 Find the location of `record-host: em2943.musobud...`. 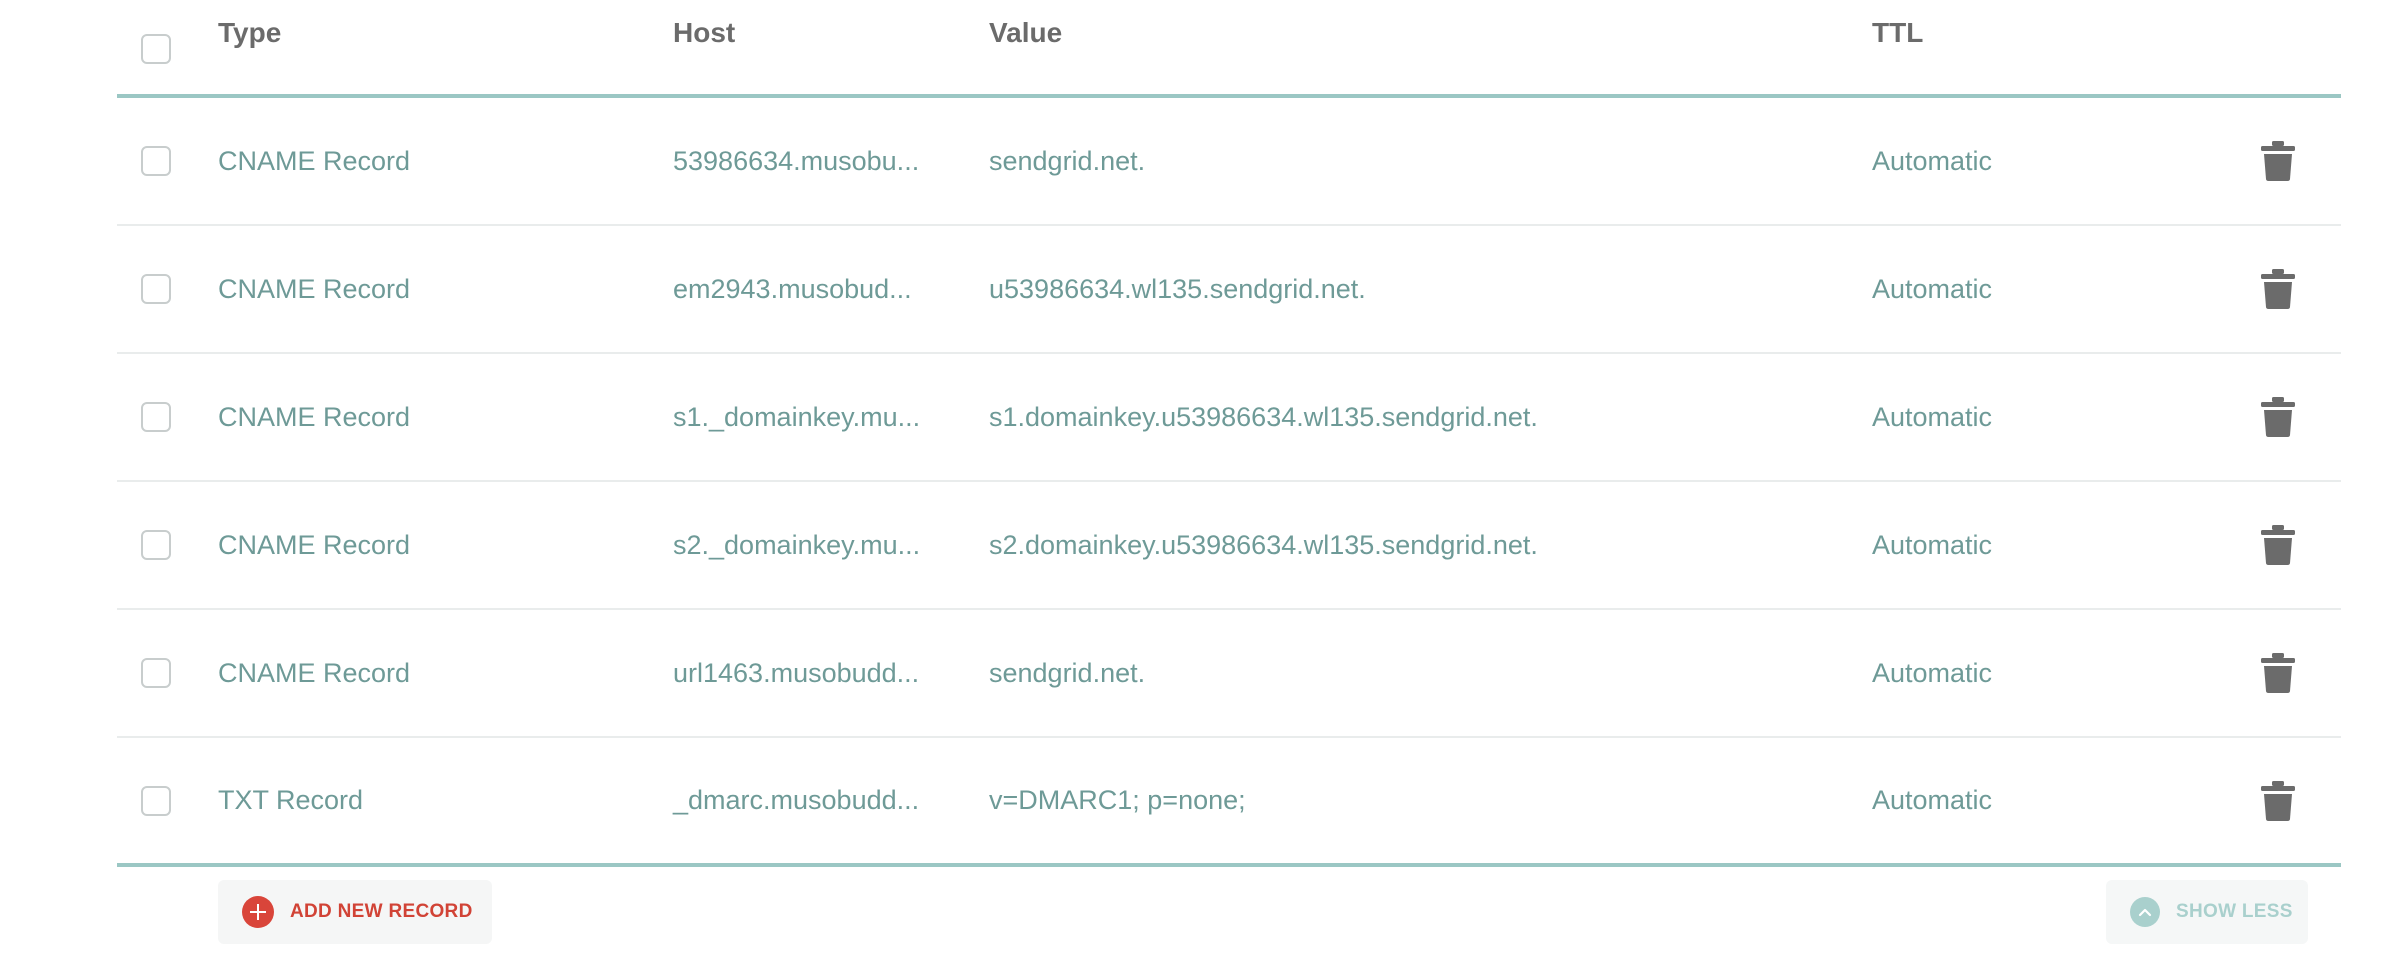

record-host: em2943.musobud... is located at coordinates (792, 288).